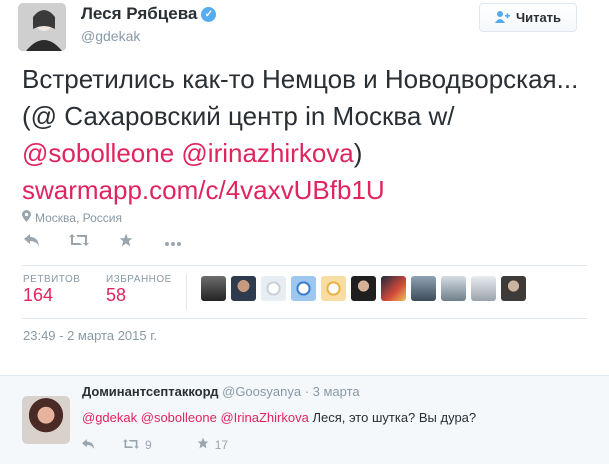 The width and height of the screenshot is (609, 464). Describe the element at coordinates (261, 391) in the screenshot. I see `reply-author-handle: @Goosyanya` at that location.